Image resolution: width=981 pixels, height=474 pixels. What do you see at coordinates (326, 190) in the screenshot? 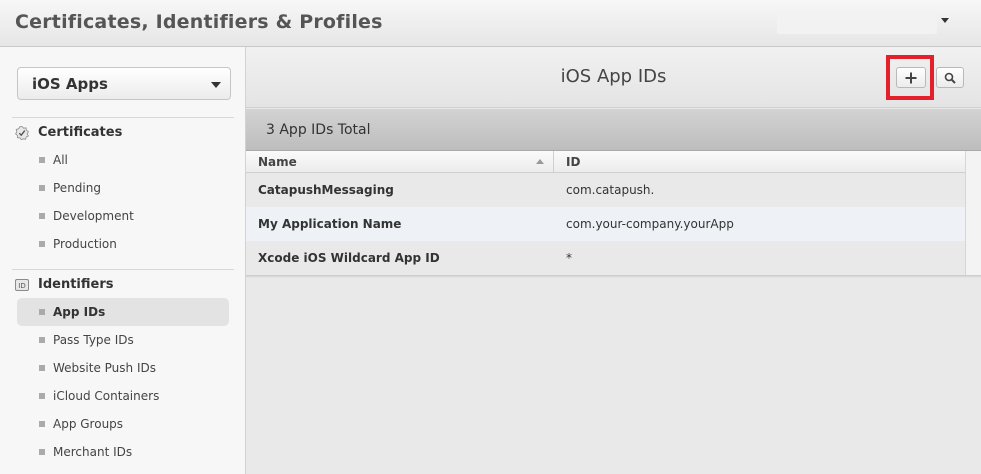
I see `cell-name: CatapushMessaging` at bounding box center [326, 190].